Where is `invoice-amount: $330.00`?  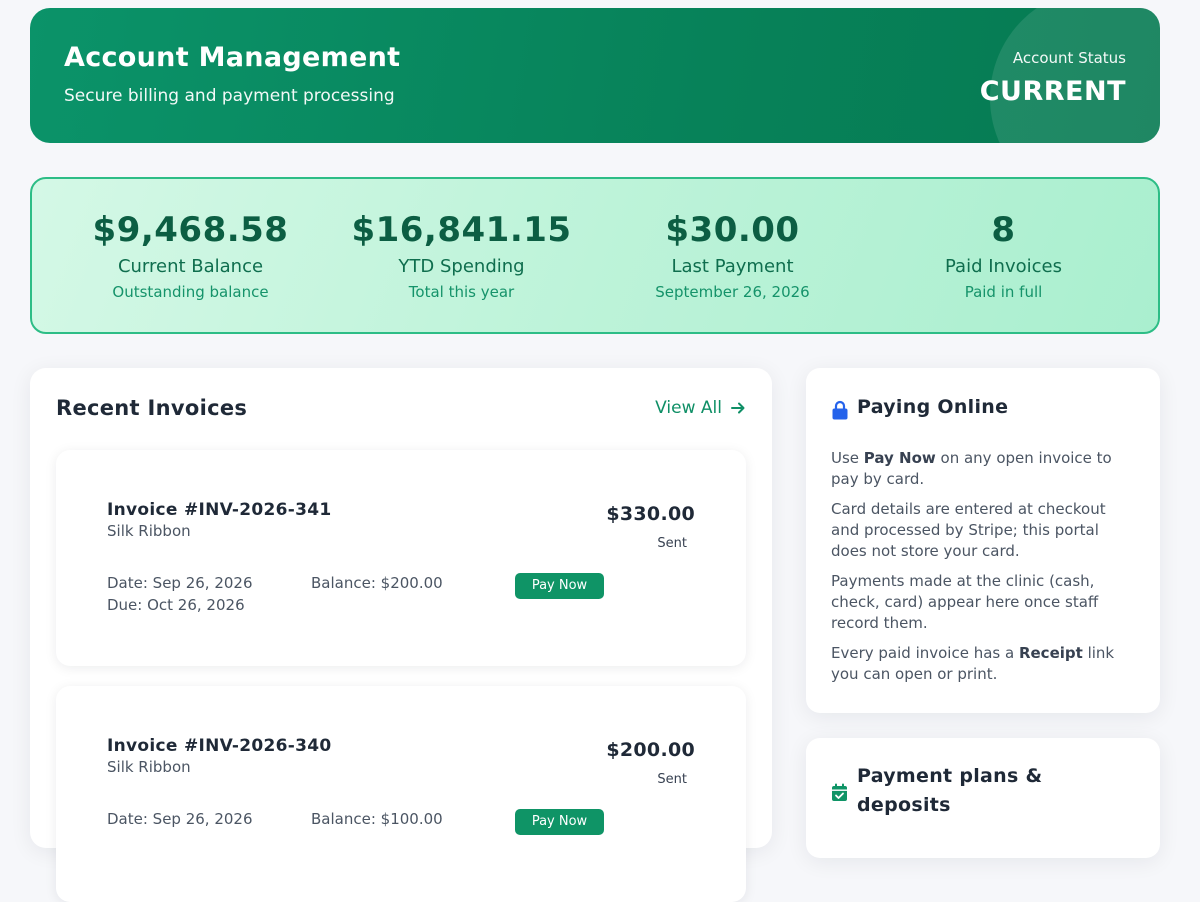 invoice-amount: $330.00 is located at coordinates (650, 514).